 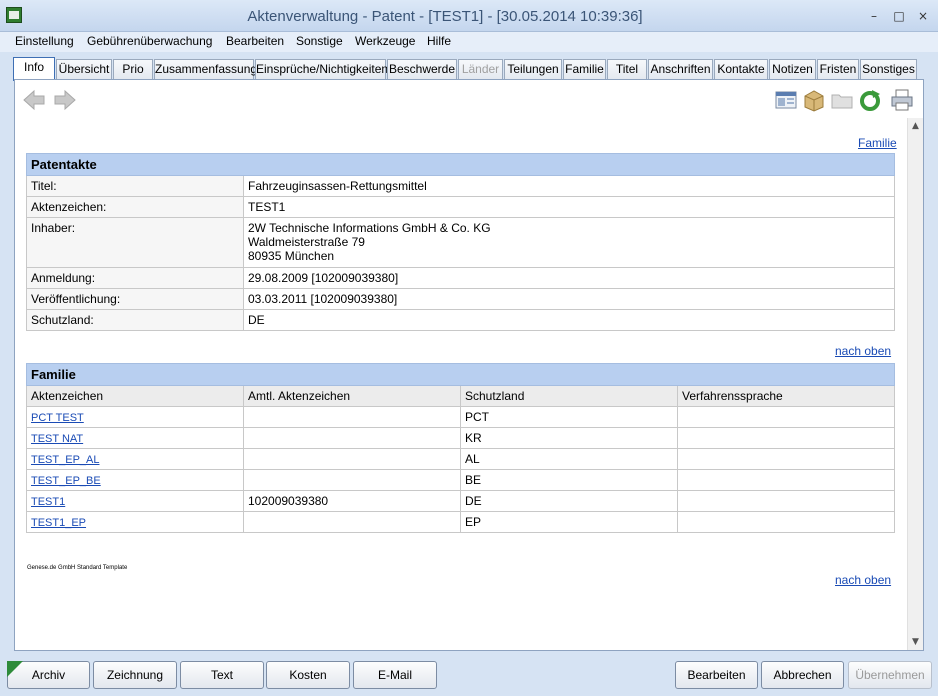 What do you see at coordinates (135, 242) in the screenshot?
I see `inhaber-label: Inhaber:` at bounding box center [135, 242].